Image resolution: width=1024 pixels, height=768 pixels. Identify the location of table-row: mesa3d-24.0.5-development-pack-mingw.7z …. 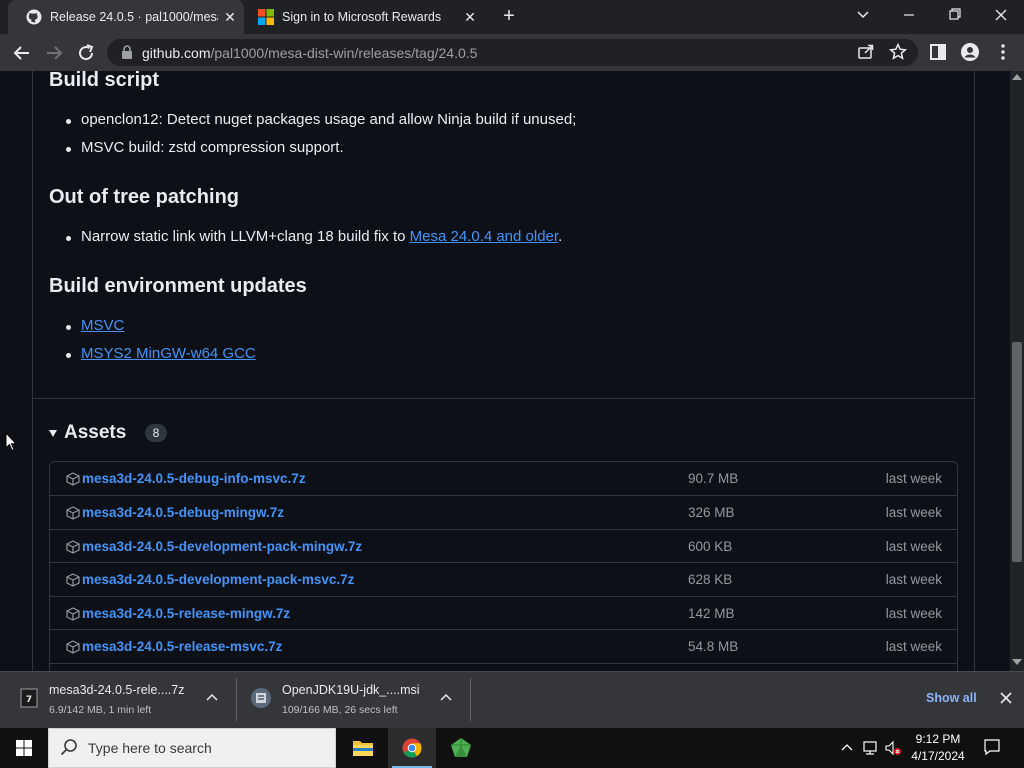
(503, 546).